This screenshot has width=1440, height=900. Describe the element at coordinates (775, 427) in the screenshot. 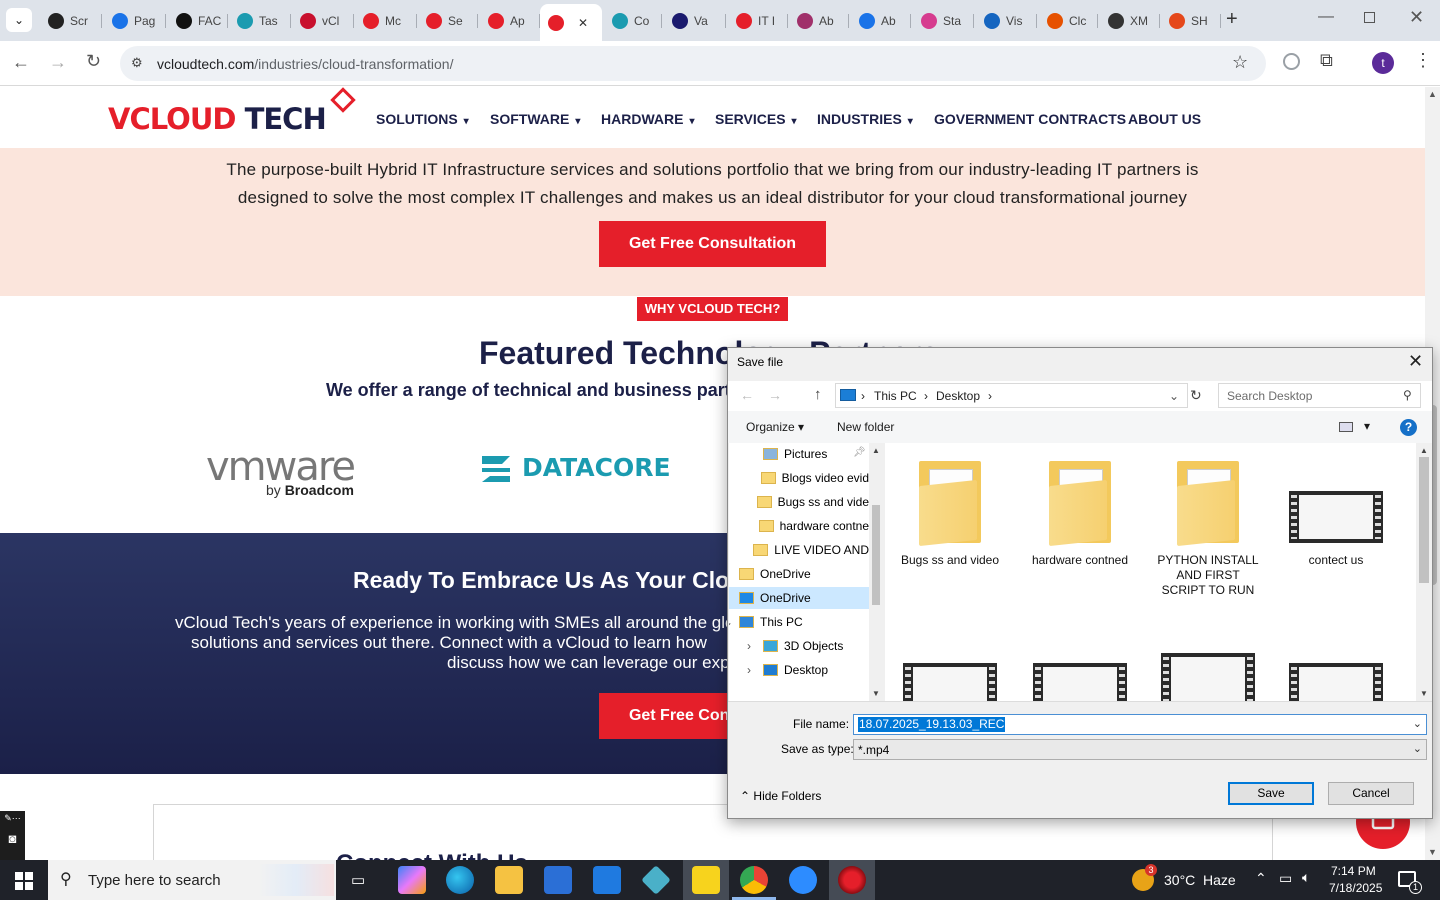

I see `organize-button: Organize ▾` at that location.